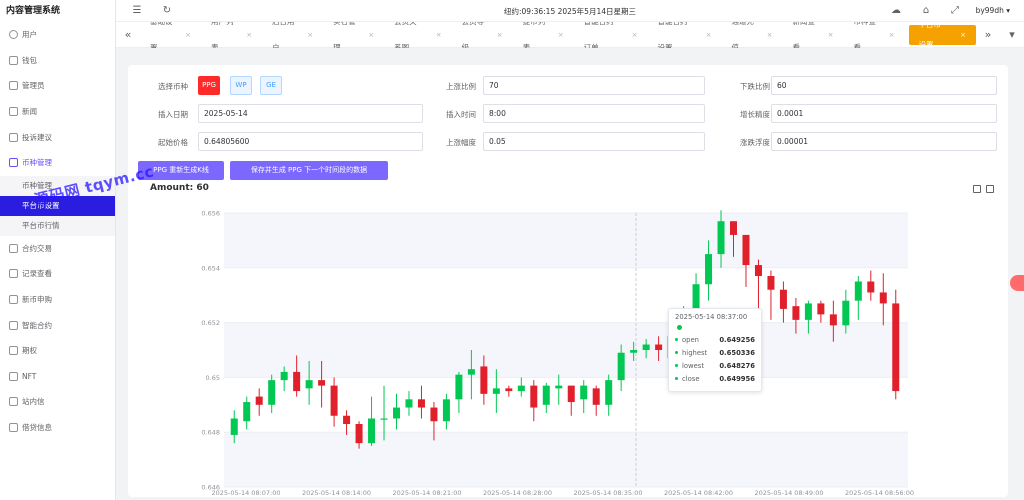 This screenshot has height=500, width=1024. What do you see at coordinates (1012, 34) in the screenshot?
I see `tabs-more-icon: ▾` at bounding box center [1012, 34].